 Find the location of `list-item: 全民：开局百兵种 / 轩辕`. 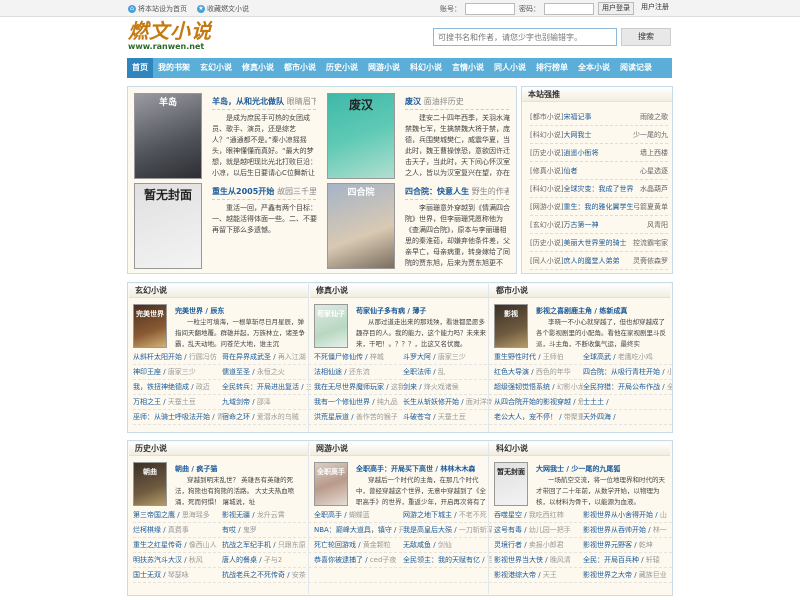

list-item: 全民：开局百兵种 / 轩辕 is located at coordinates (627, 560).